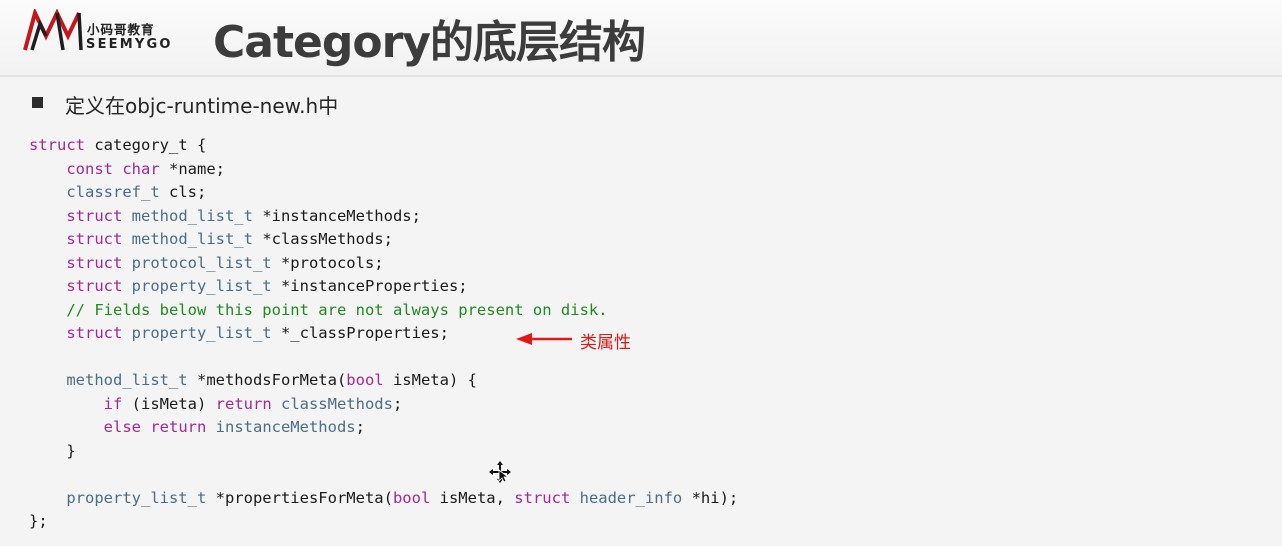 This screenshot has height=546, width=1282. Describe the element at coordinates (500, 474) in the screenshot. I see `move-cursor-icon` at that location.